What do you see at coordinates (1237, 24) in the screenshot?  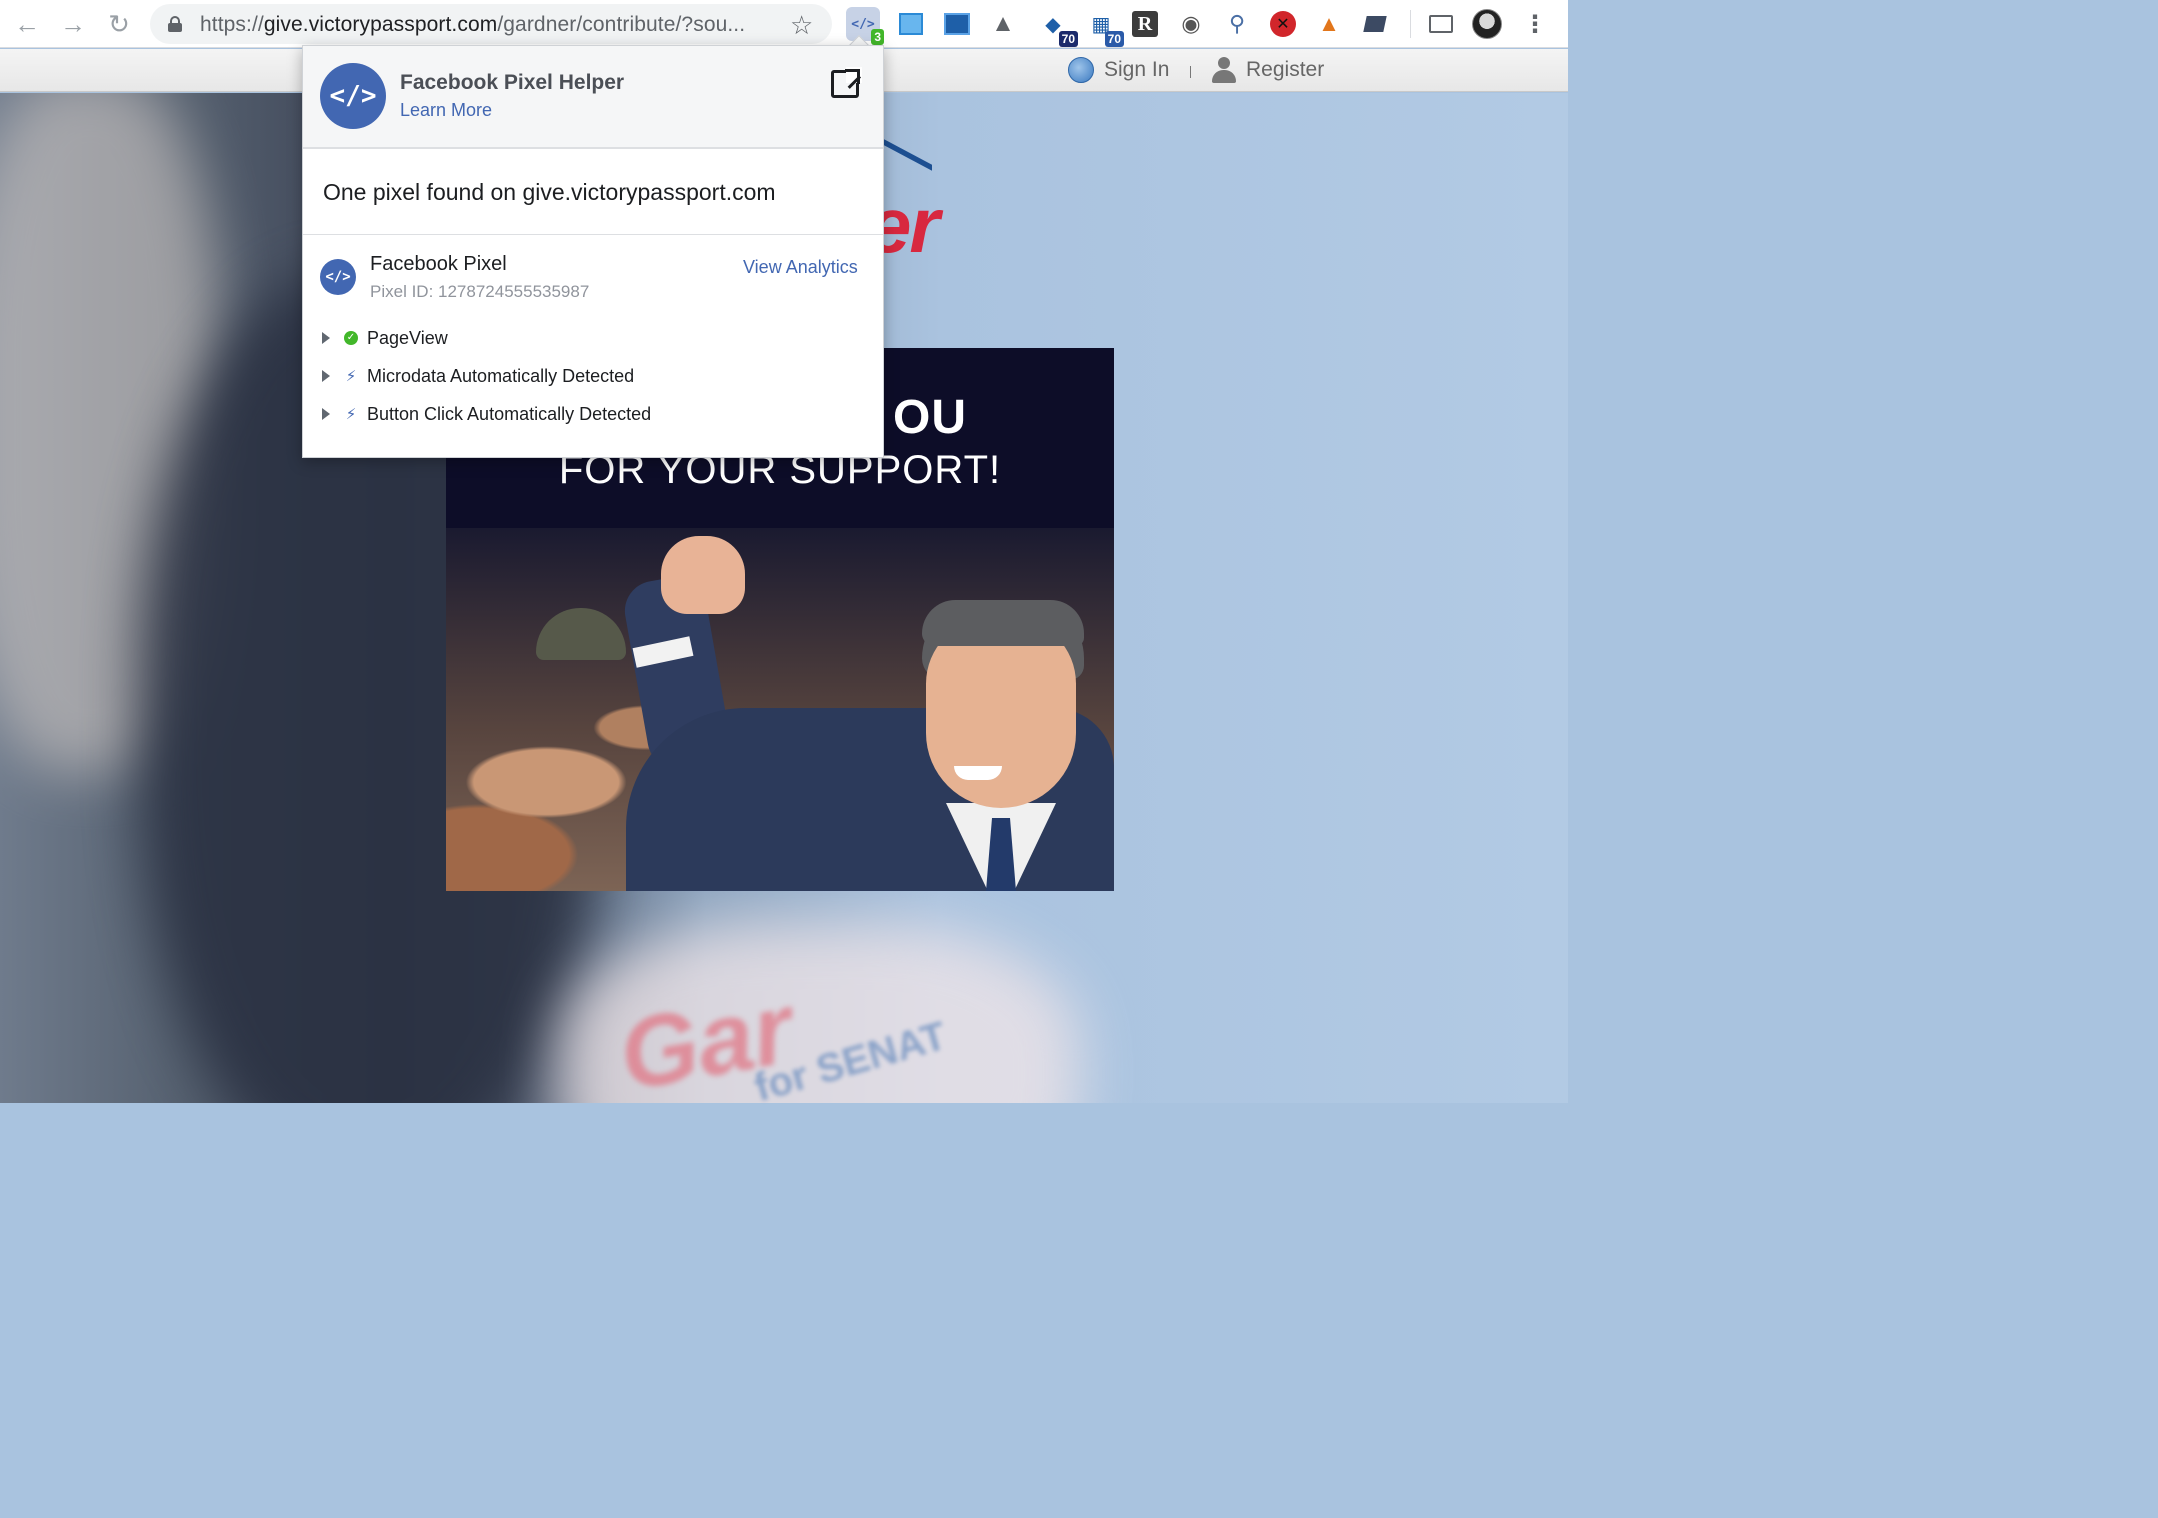 I see `extension-search-icon: ⚲` at bounding box center [1237, 24].